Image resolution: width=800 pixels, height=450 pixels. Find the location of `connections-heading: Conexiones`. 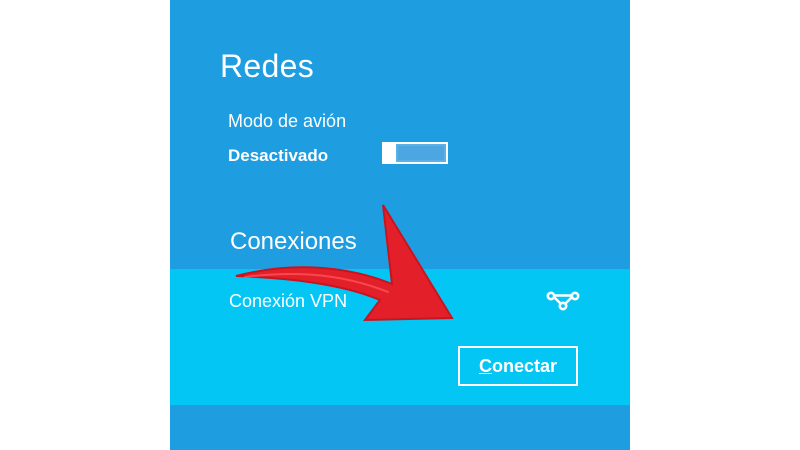

connections-heading: Conexiones is located at coordinates (293, 241).